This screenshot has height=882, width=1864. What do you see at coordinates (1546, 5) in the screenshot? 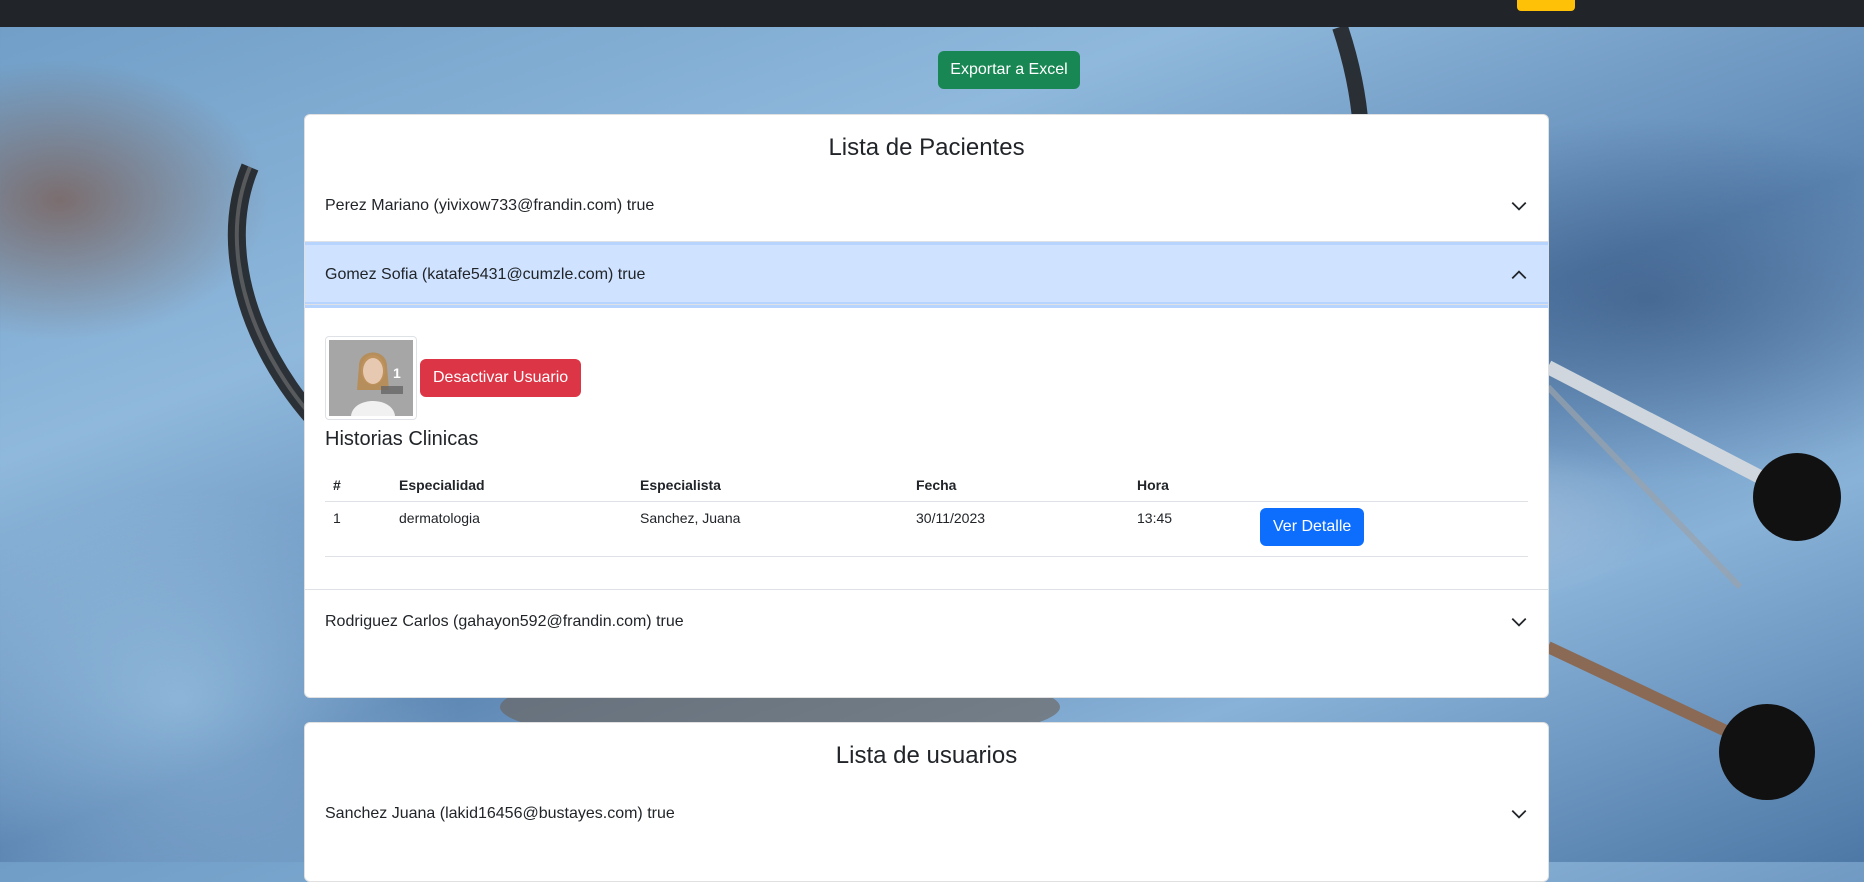
I see `navbar-accent-button` at bounding box center [1546, 5].